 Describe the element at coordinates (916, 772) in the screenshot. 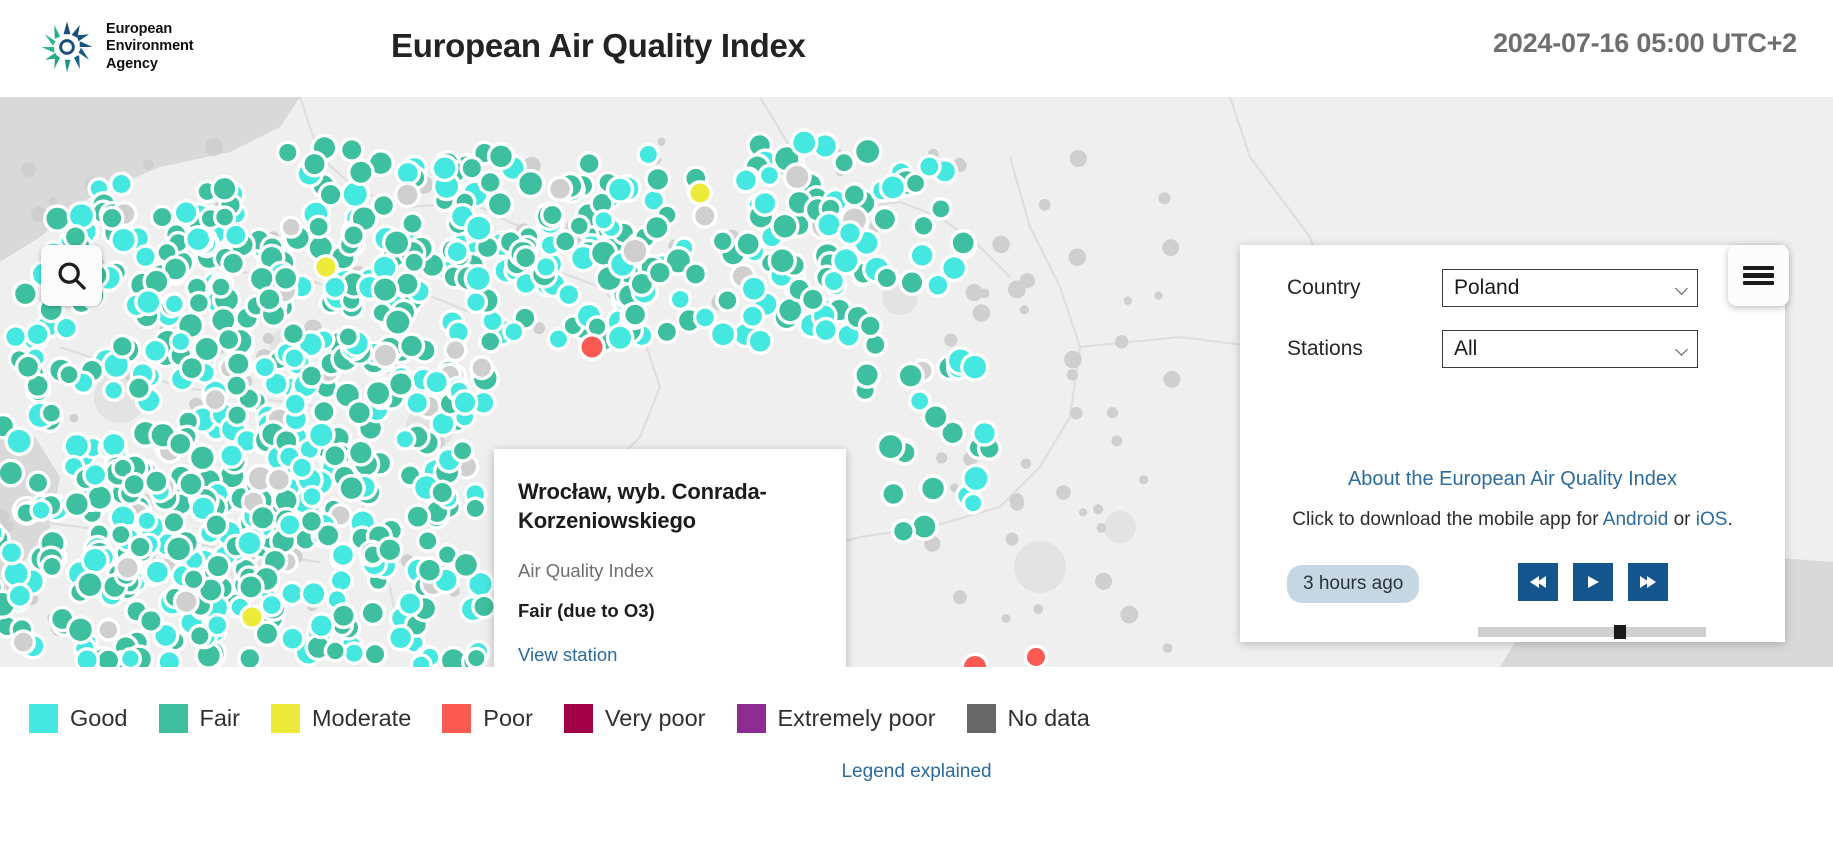

I see `legend-explained-link: Legend explained` at that location.